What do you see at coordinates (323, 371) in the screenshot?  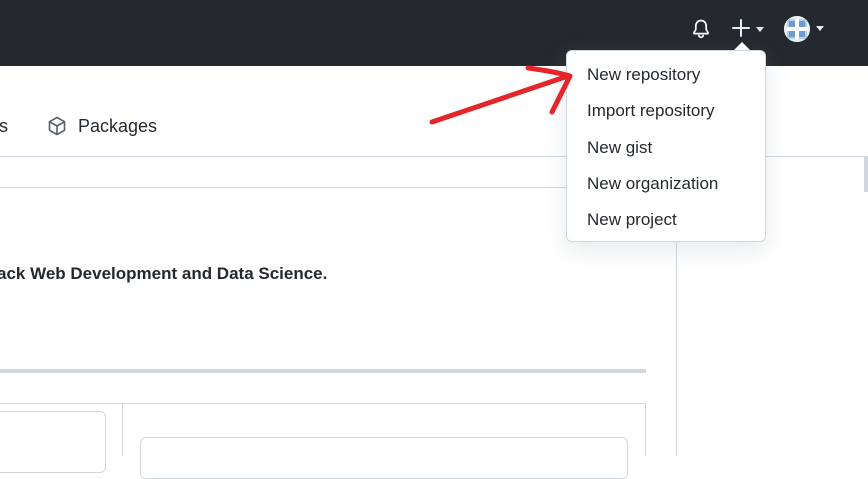 I see `language-bar` at bounding box center [323, 371].